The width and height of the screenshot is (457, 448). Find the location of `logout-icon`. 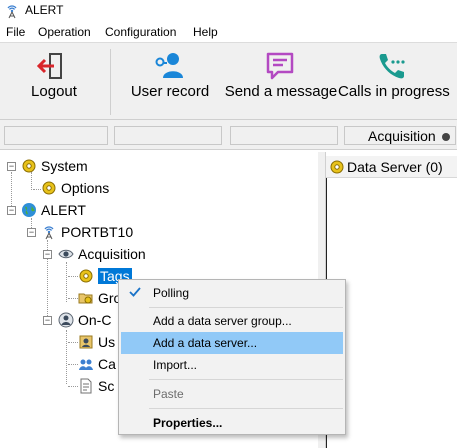

logout-icon is located at coordinates (49, 66).